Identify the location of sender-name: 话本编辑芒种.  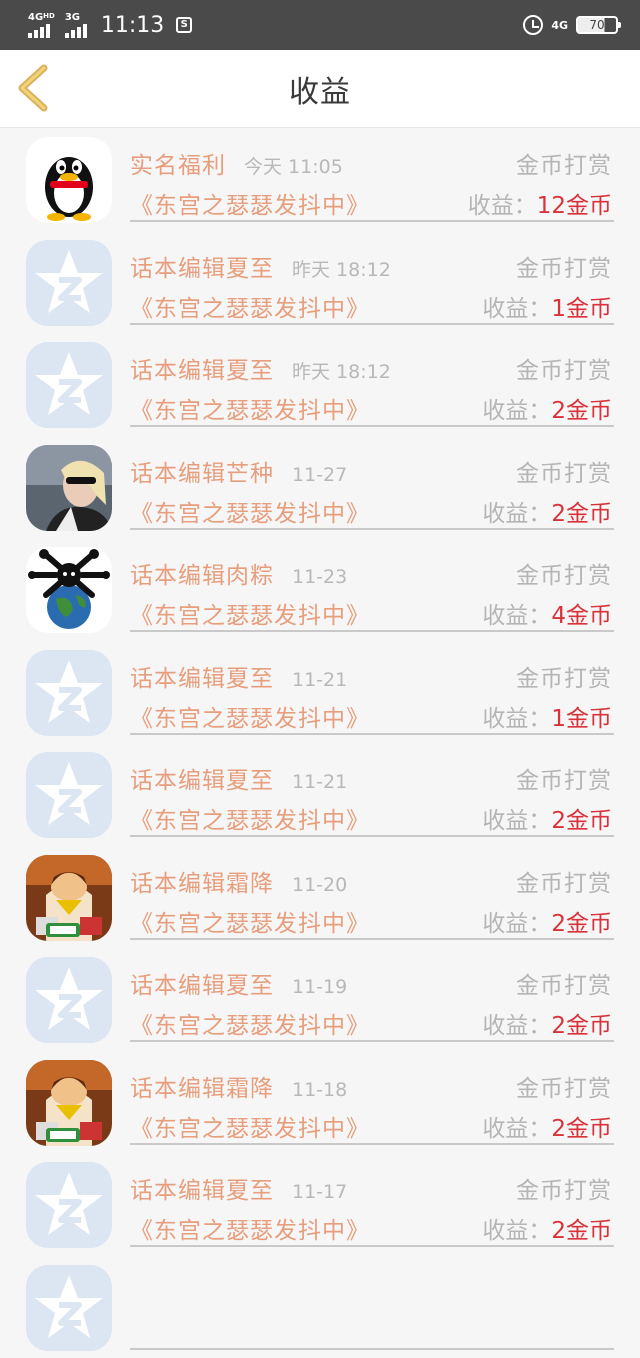
(202, 471).